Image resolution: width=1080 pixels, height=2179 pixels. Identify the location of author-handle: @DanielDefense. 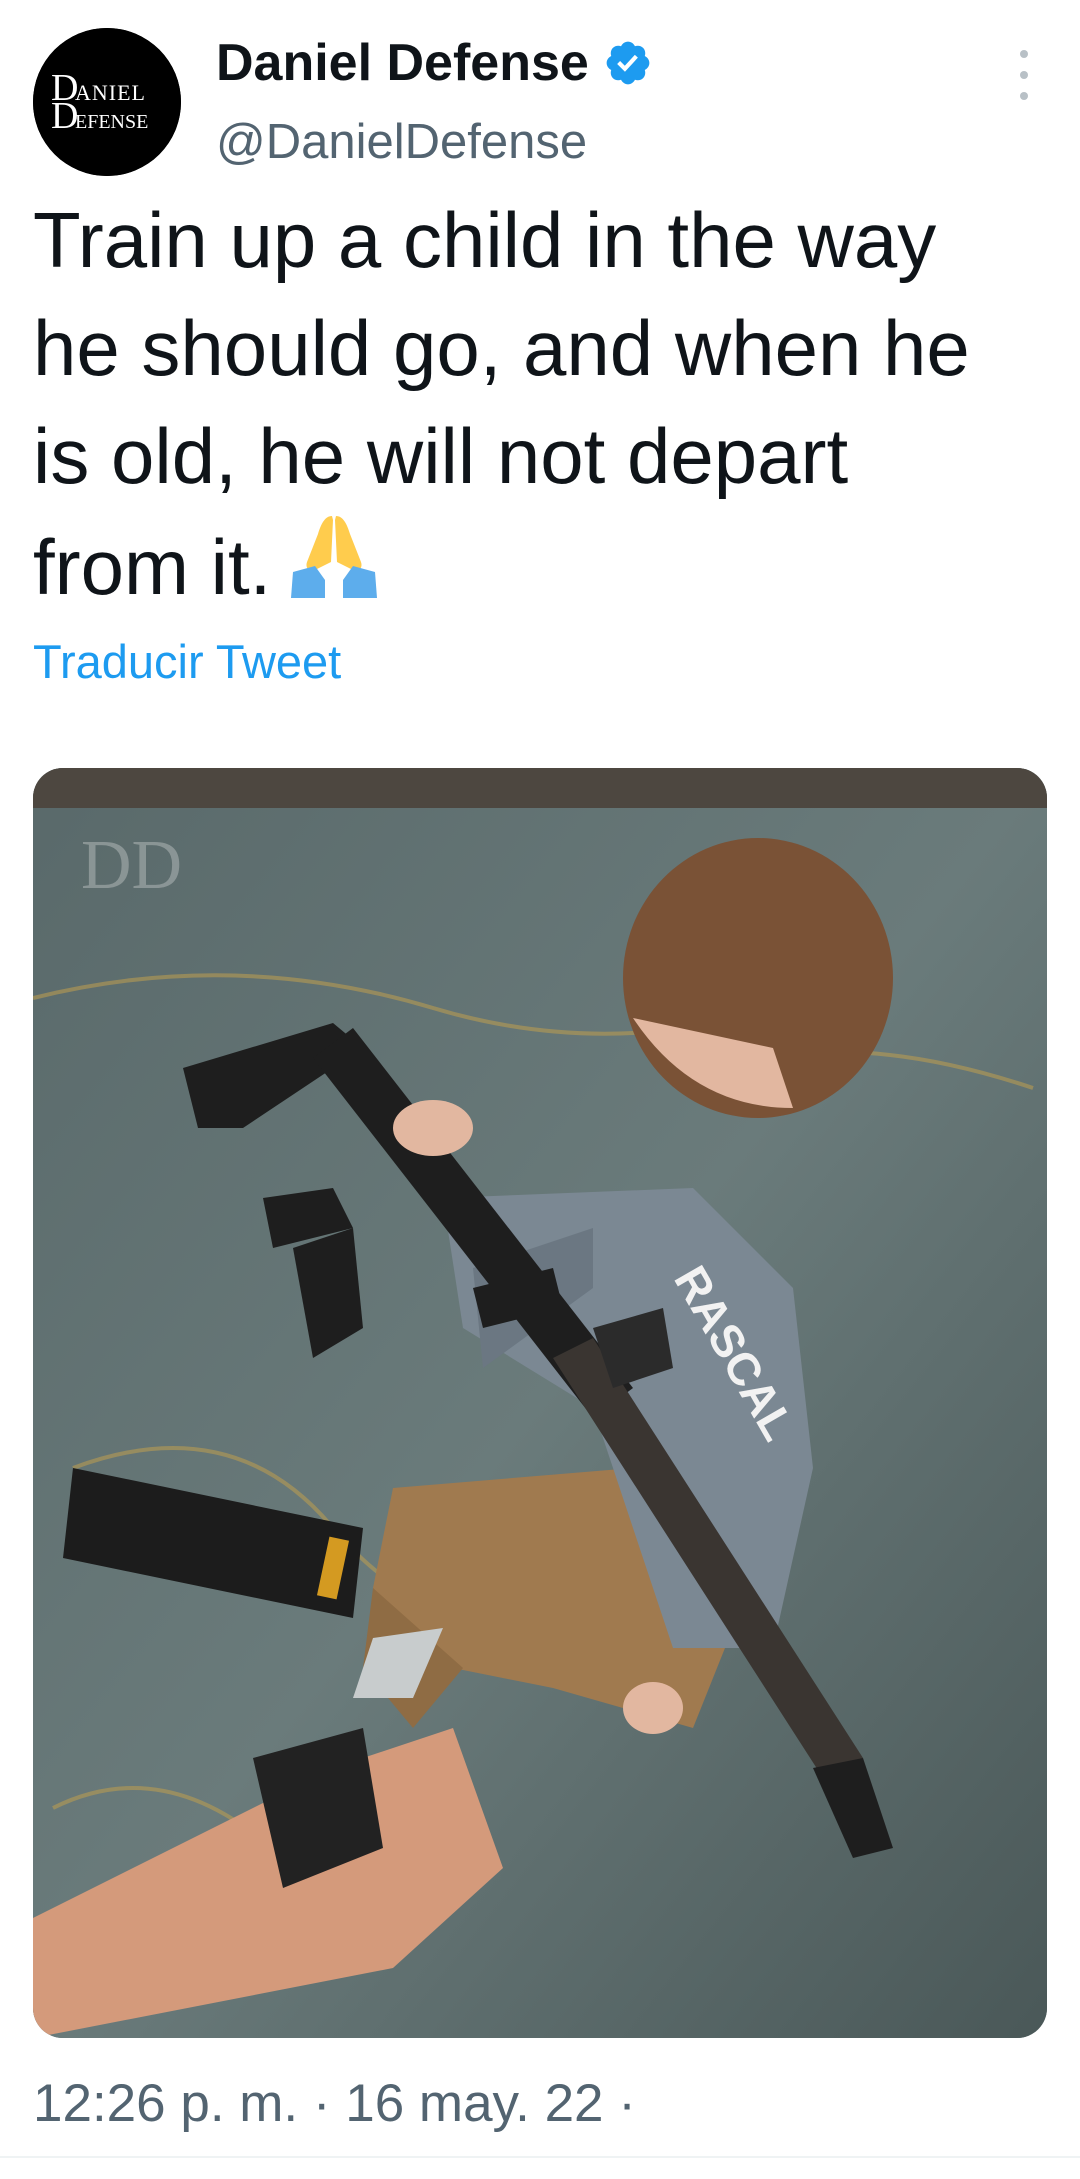
(401, 142).